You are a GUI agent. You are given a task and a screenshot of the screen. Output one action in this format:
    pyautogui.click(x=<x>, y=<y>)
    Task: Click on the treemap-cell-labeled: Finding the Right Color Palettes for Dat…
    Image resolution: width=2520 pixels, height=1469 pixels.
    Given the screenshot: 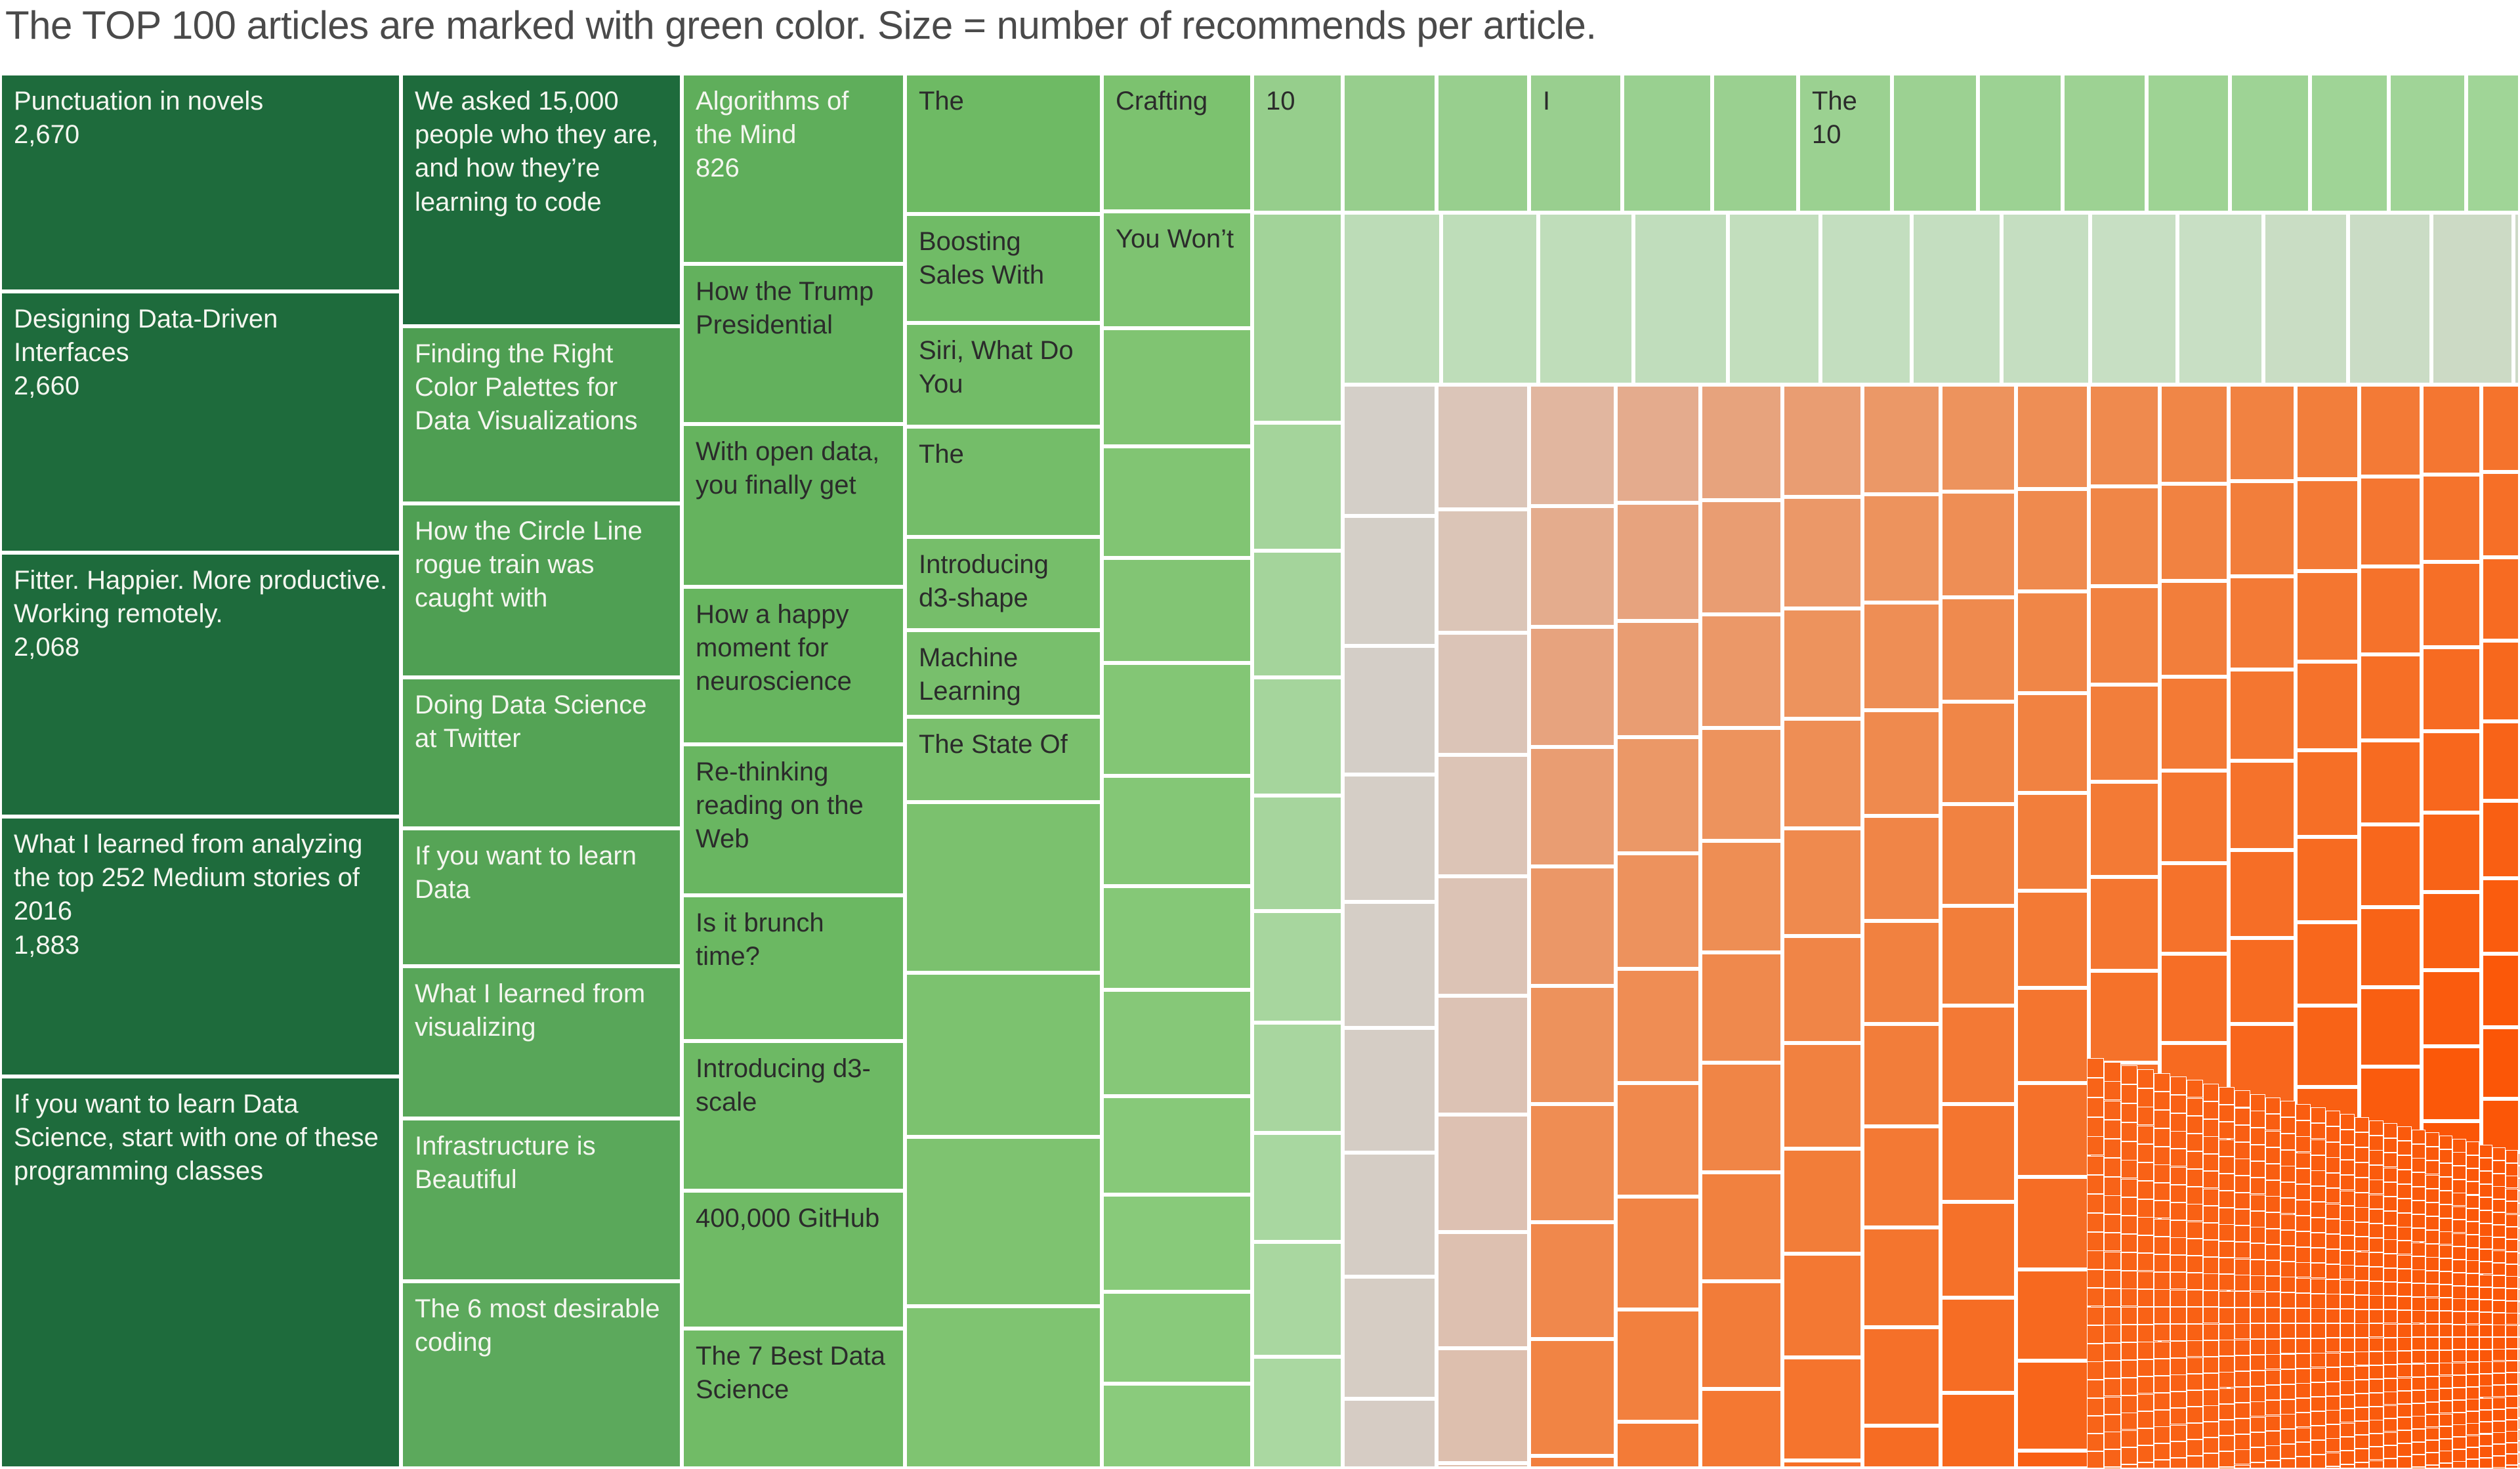 What is the action you would take?
    pyautogui.click(x=541, y=414)
    